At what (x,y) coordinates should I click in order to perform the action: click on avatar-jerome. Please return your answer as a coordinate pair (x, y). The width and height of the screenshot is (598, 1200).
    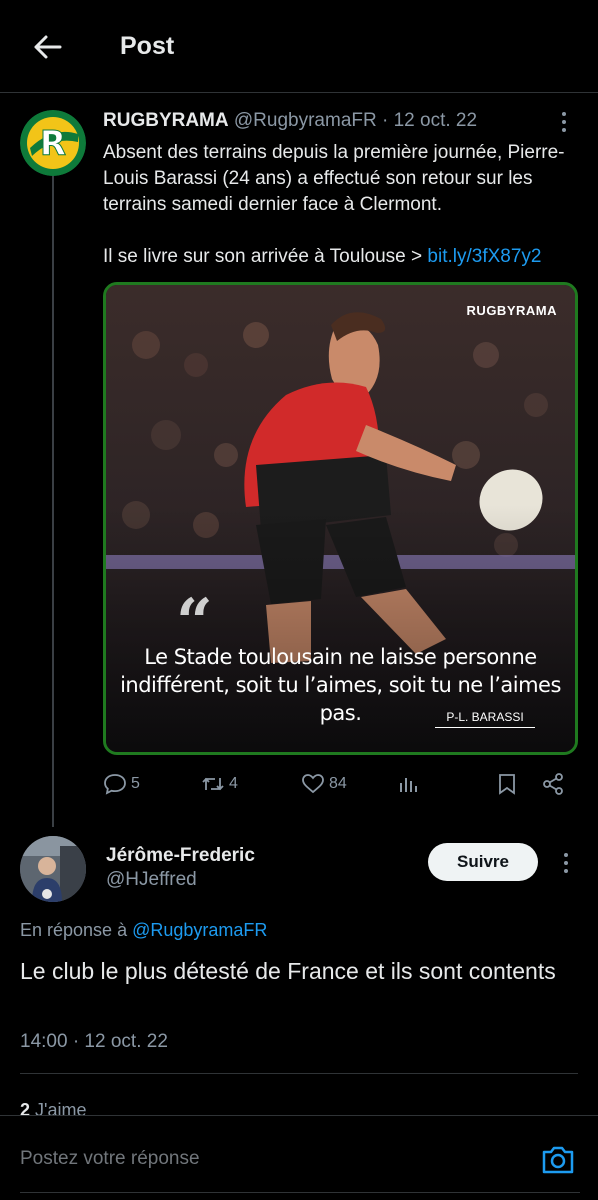
    Looking at the image, I should click on (53, 869).